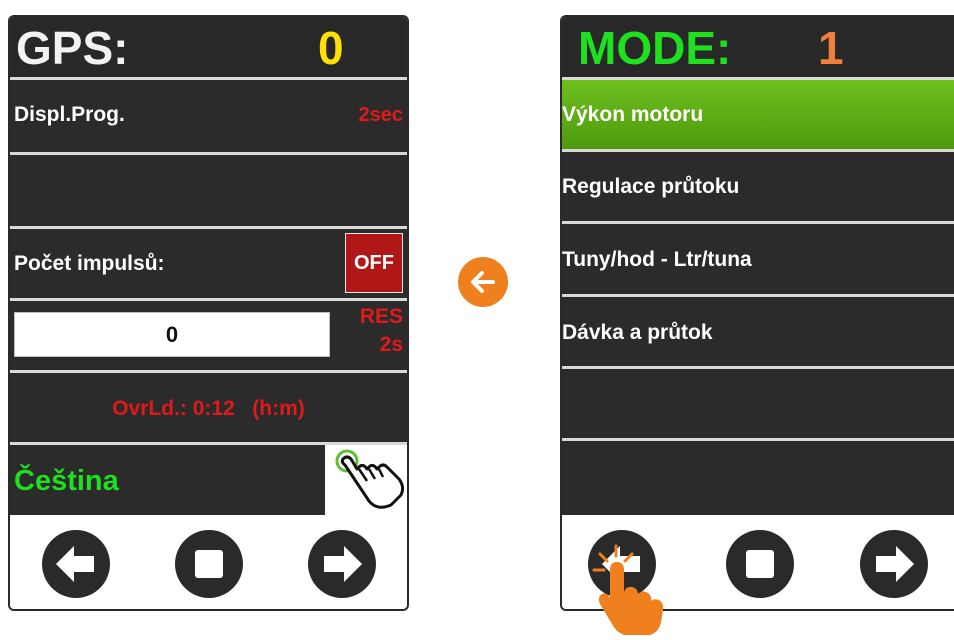 Image resolution: width=954 pixels, height=640 pixels. What do you see at coordinates (758, 188) in the screenshot?
I see `menu-item-flow-control: Regulace průtoku` at bounding box center [758, 188].